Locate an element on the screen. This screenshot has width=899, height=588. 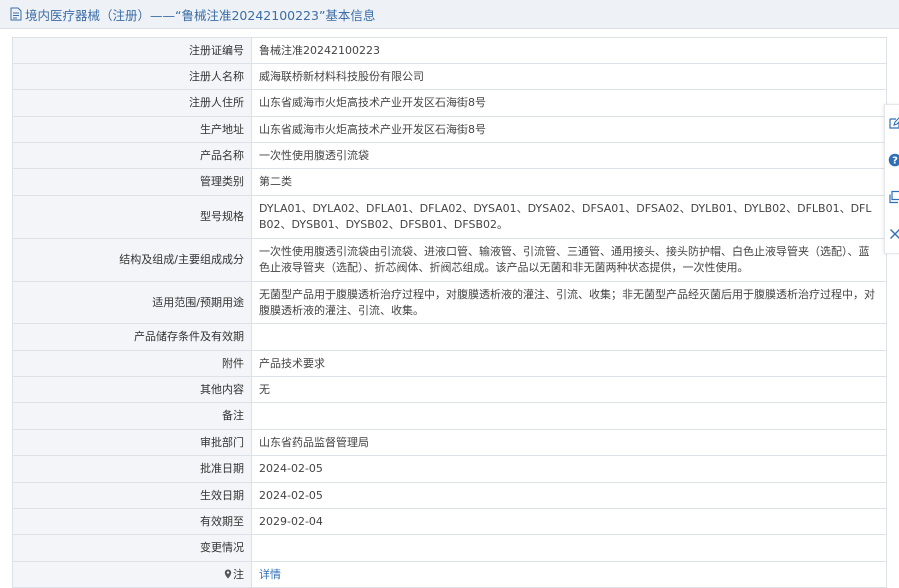
field-label: 附件 is located at coordinates (132, 363).